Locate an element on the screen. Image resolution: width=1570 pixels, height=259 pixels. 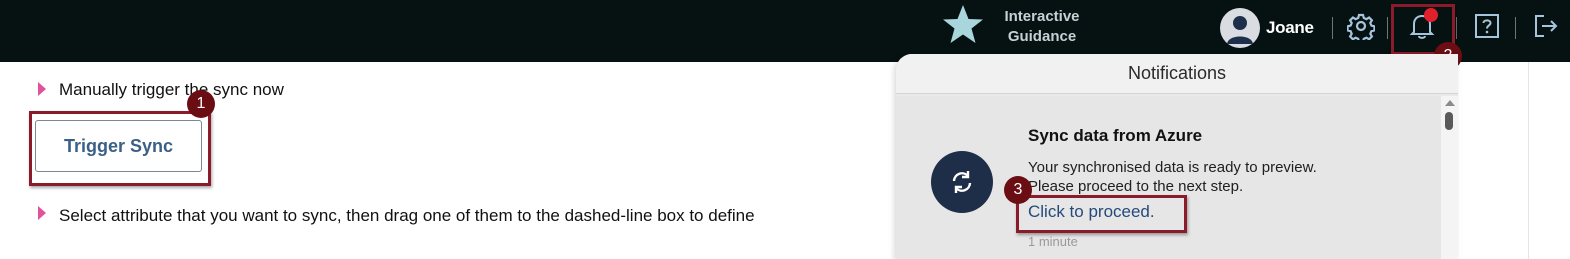
logout-icon is located at coordinates (1546, 28).